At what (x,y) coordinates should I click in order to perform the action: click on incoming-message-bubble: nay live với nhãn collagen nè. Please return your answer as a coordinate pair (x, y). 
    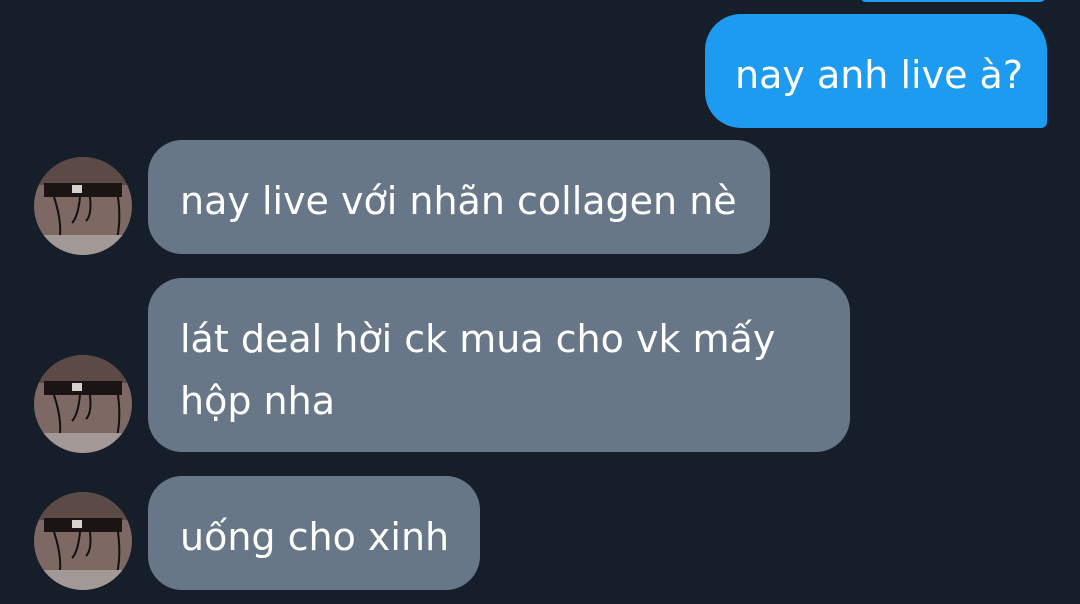
    Looking at the image, I should click on (459, 197).